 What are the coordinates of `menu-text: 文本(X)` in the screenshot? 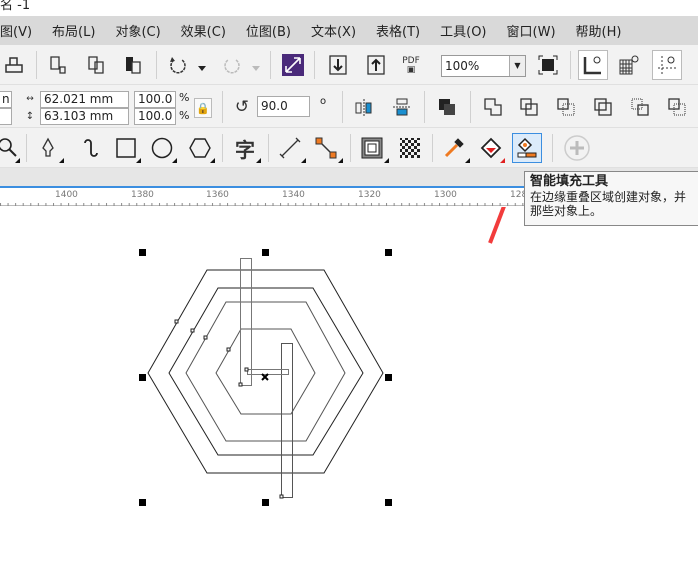 It's located at (333, 30).